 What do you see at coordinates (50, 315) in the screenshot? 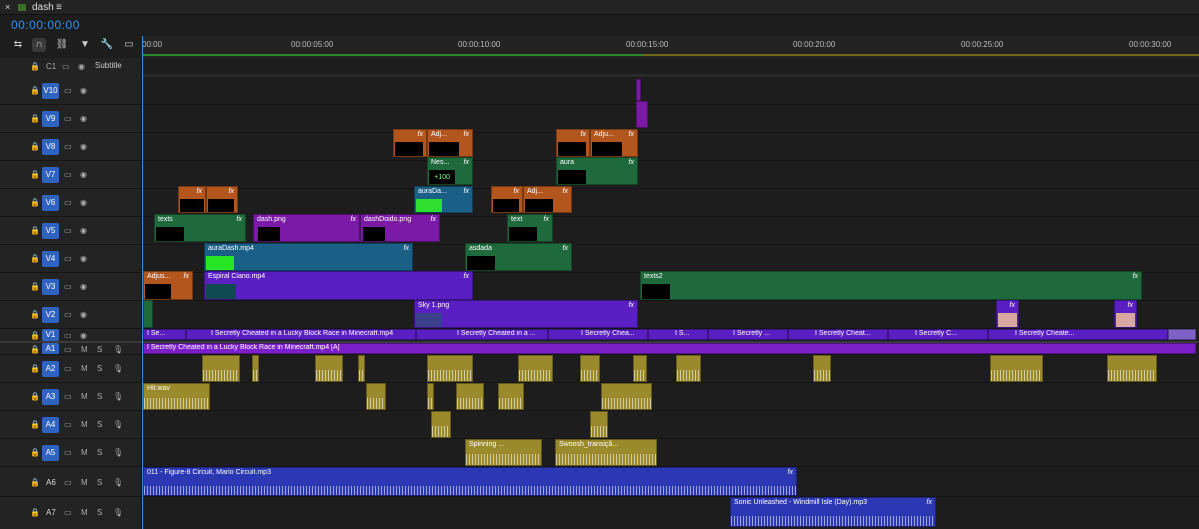
I see `track-target-v2: V2` at bounding box center [50, 315].